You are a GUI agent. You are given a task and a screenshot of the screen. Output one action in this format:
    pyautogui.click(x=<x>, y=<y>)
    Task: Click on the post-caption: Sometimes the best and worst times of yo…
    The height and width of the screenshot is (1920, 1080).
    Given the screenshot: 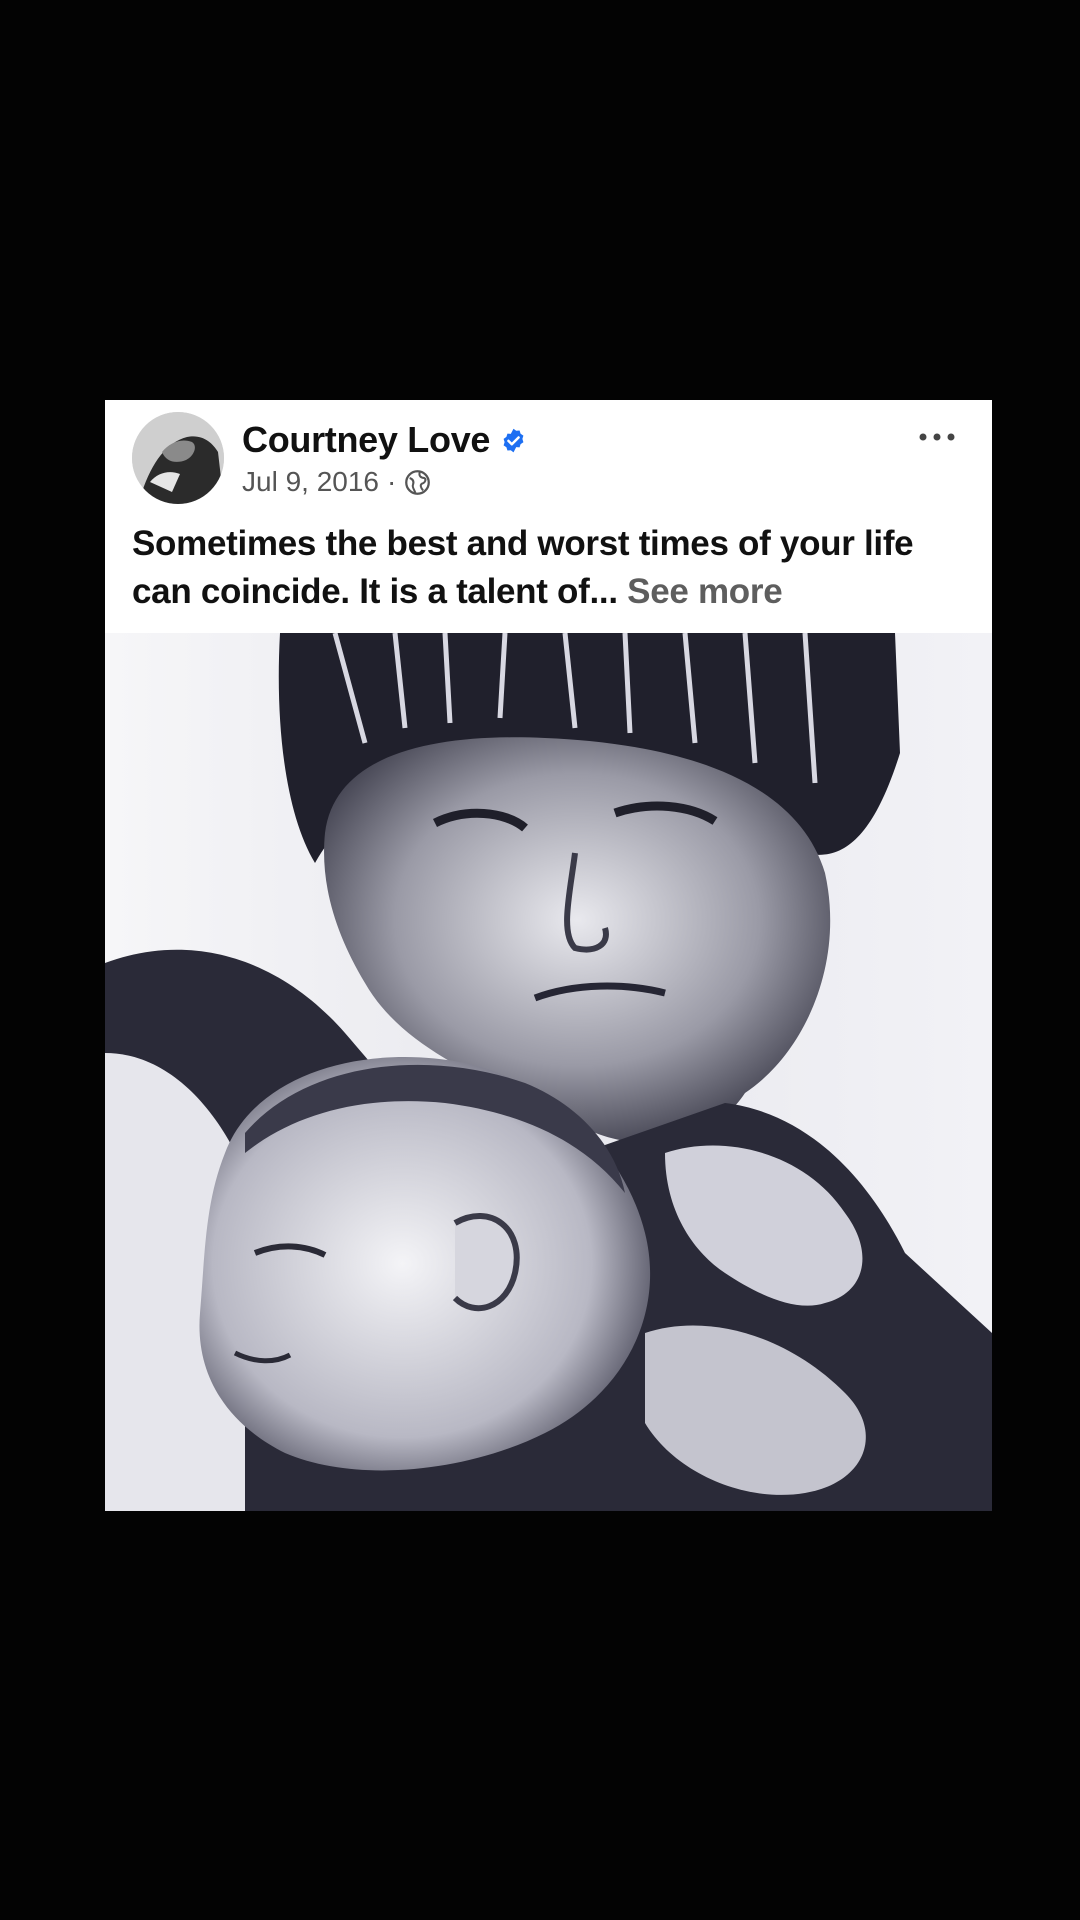 What is the action you would take?
    pyautogui.click(x=552, y=568)
    